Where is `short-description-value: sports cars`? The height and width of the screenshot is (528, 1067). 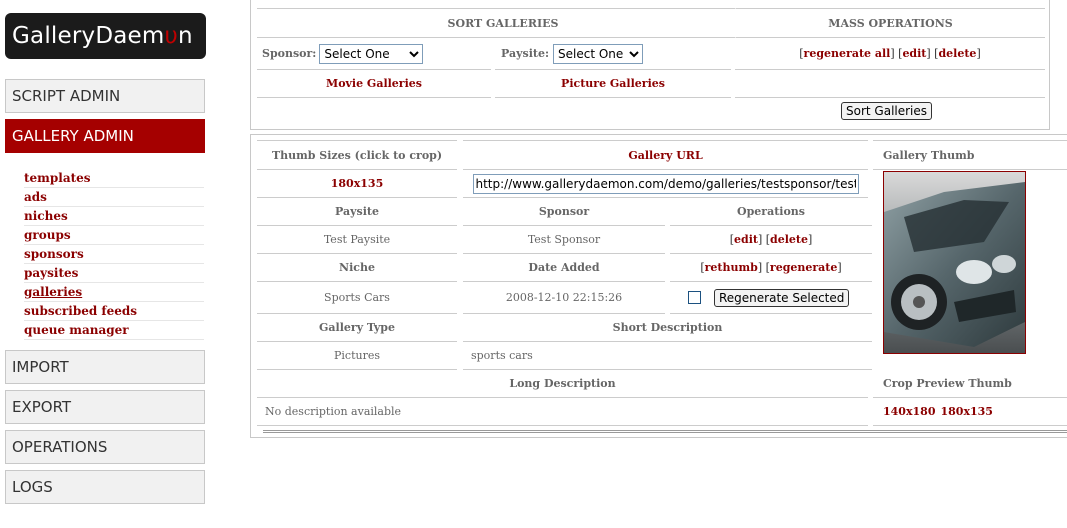
short-description-value: sports cars is located at coordinates (667, 356).